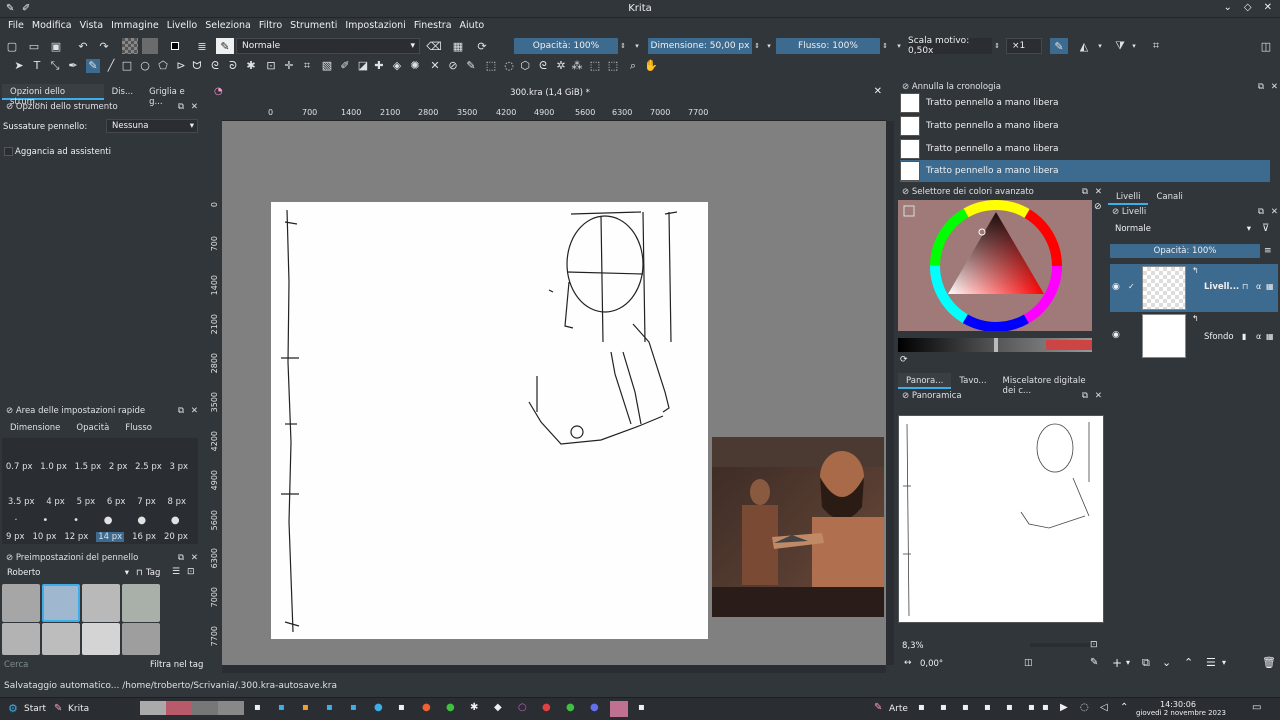  I want to click on volume-icon: ◁, so click(1104, 707).